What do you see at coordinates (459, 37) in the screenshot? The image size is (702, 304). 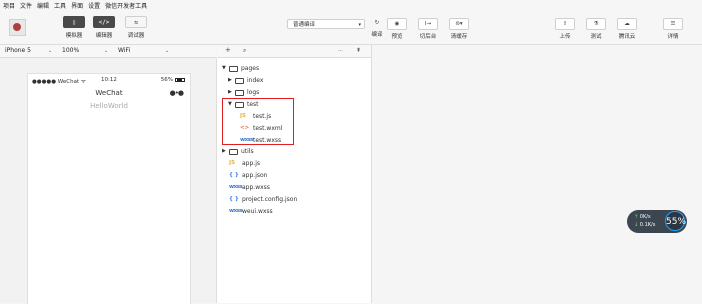 I see `clear-cache-label: 清缓存` at bounding box center [459, 37].